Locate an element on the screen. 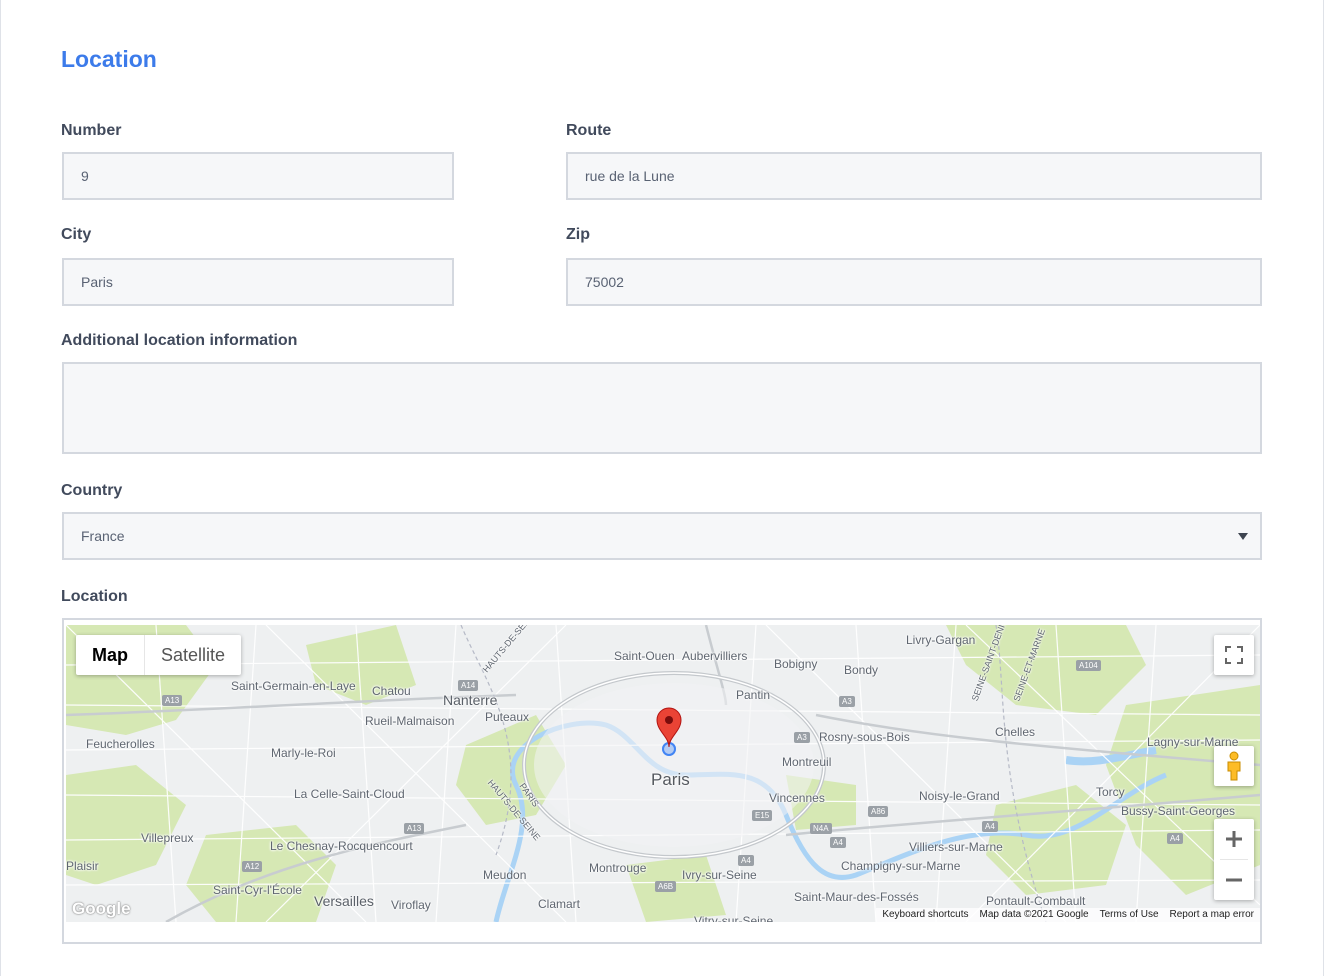 The image size is (1324, 978). place-montrouge: Montrouge is located at coordinates (618, 868).